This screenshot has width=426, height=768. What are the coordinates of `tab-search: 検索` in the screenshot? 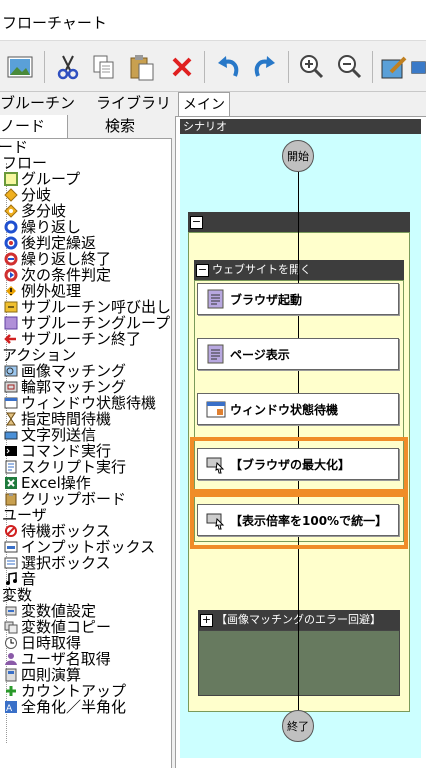 It's located at (120, 126).